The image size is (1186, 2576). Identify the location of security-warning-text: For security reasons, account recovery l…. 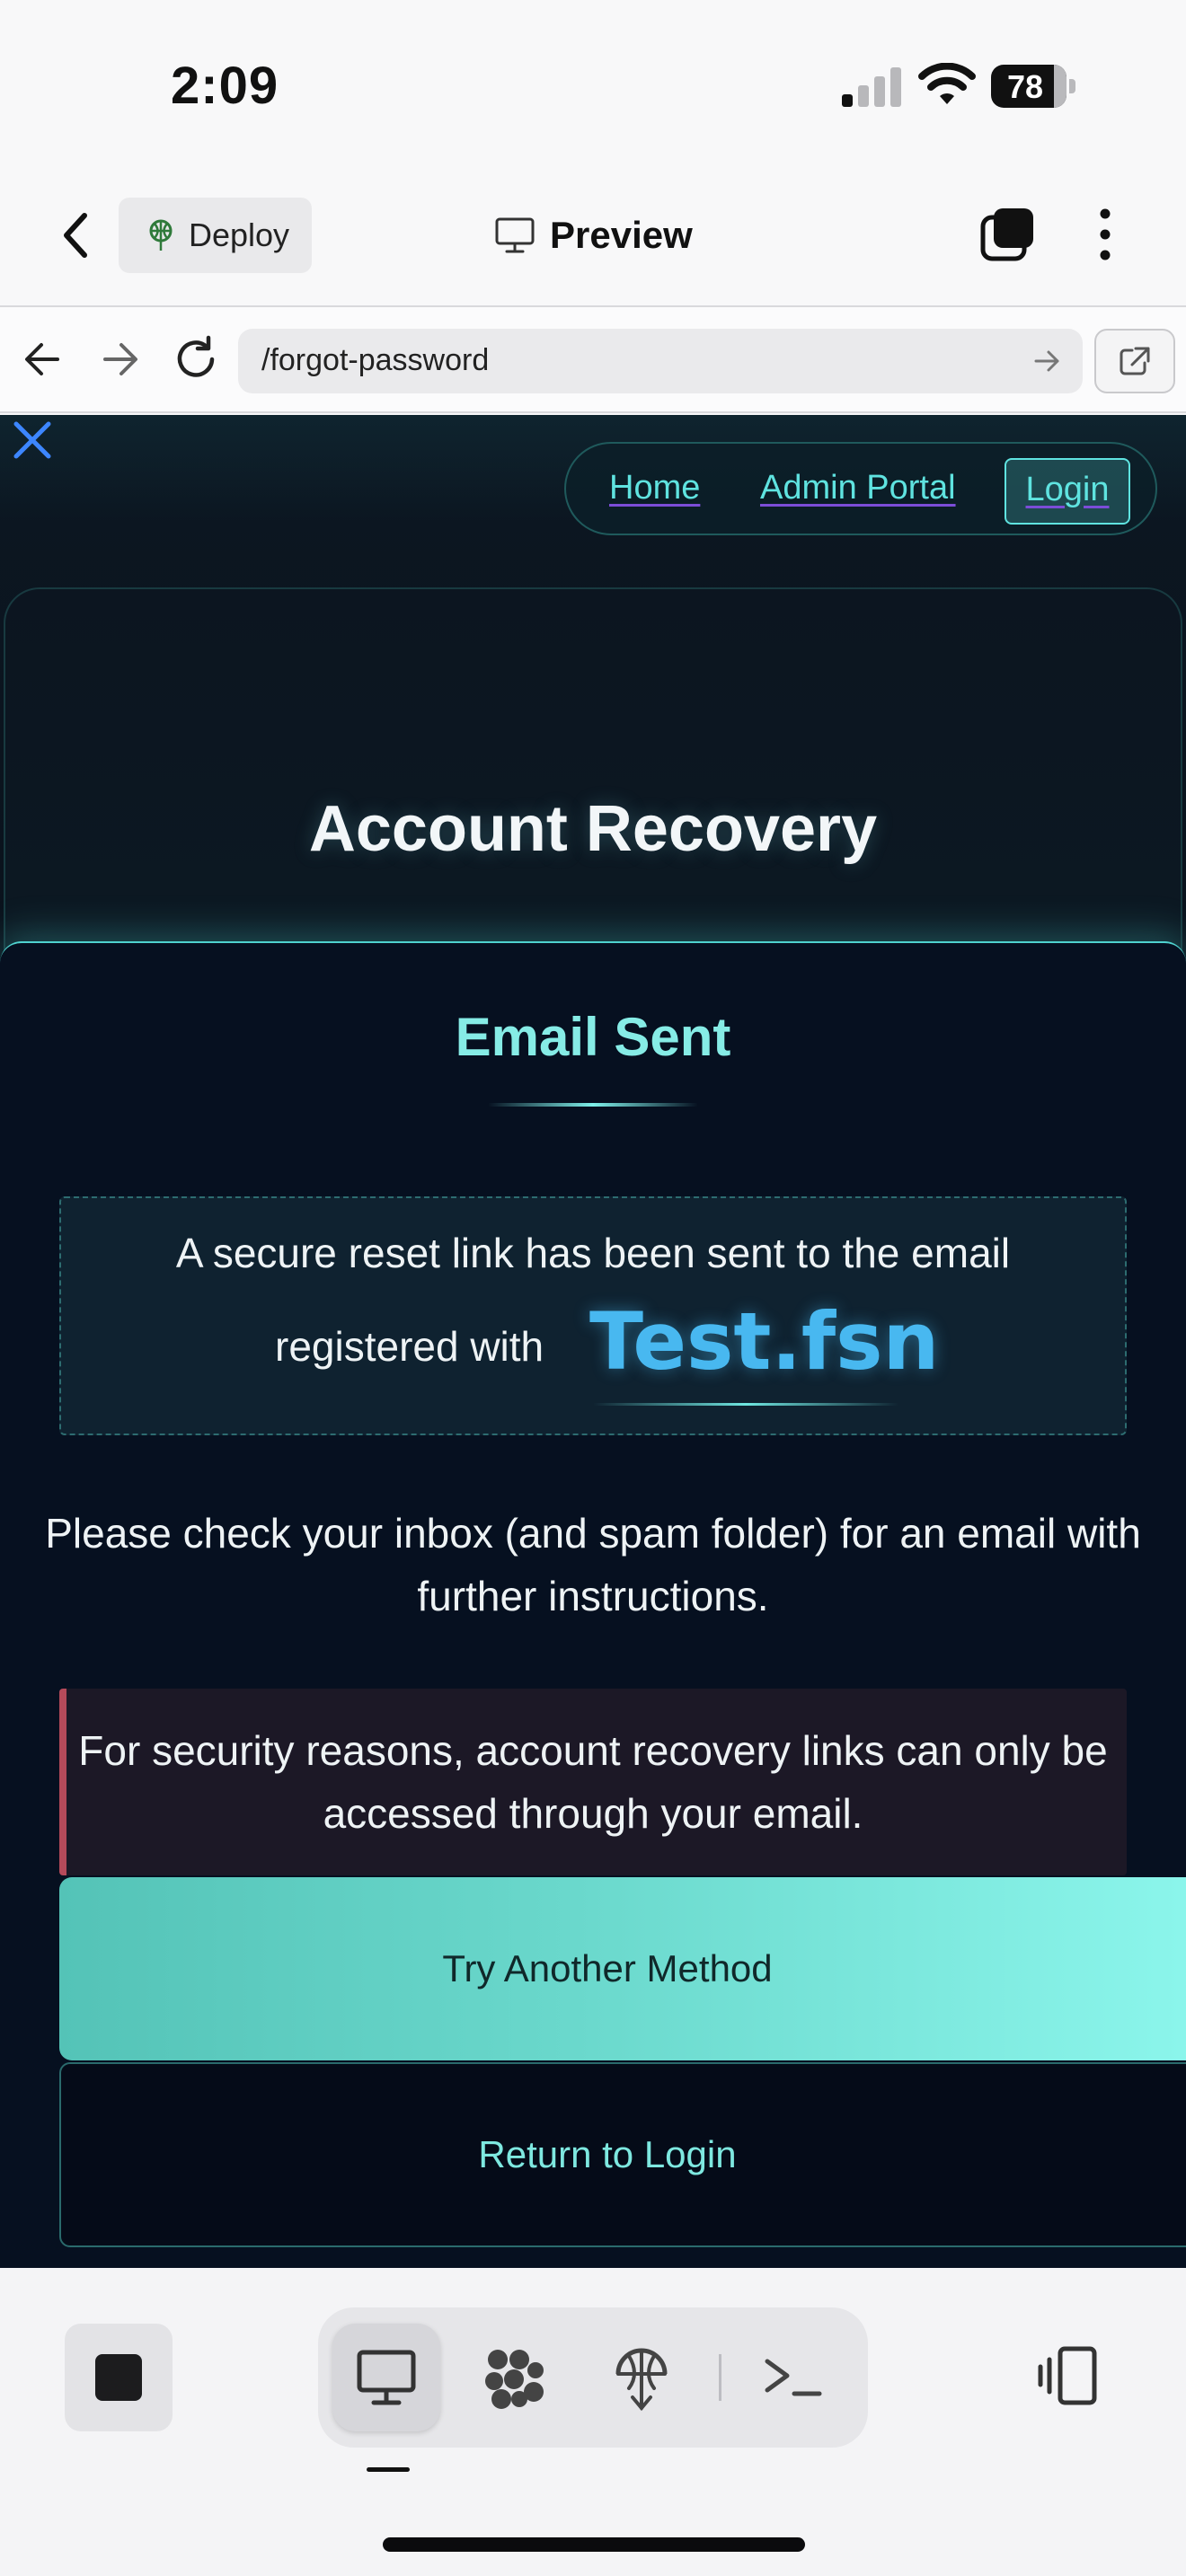
(593, 1782).